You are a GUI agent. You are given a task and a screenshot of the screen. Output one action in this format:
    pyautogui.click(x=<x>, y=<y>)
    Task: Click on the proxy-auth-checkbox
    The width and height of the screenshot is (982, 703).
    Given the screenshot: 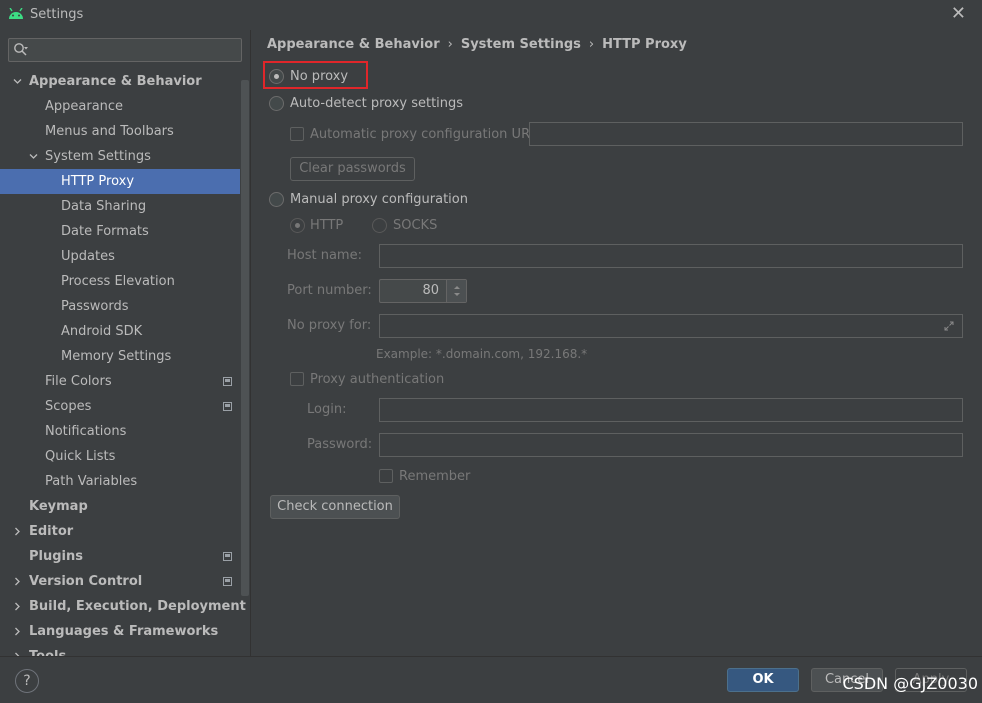 What is the action you would take?
    pyautogui.click(x=297, y=379)
    